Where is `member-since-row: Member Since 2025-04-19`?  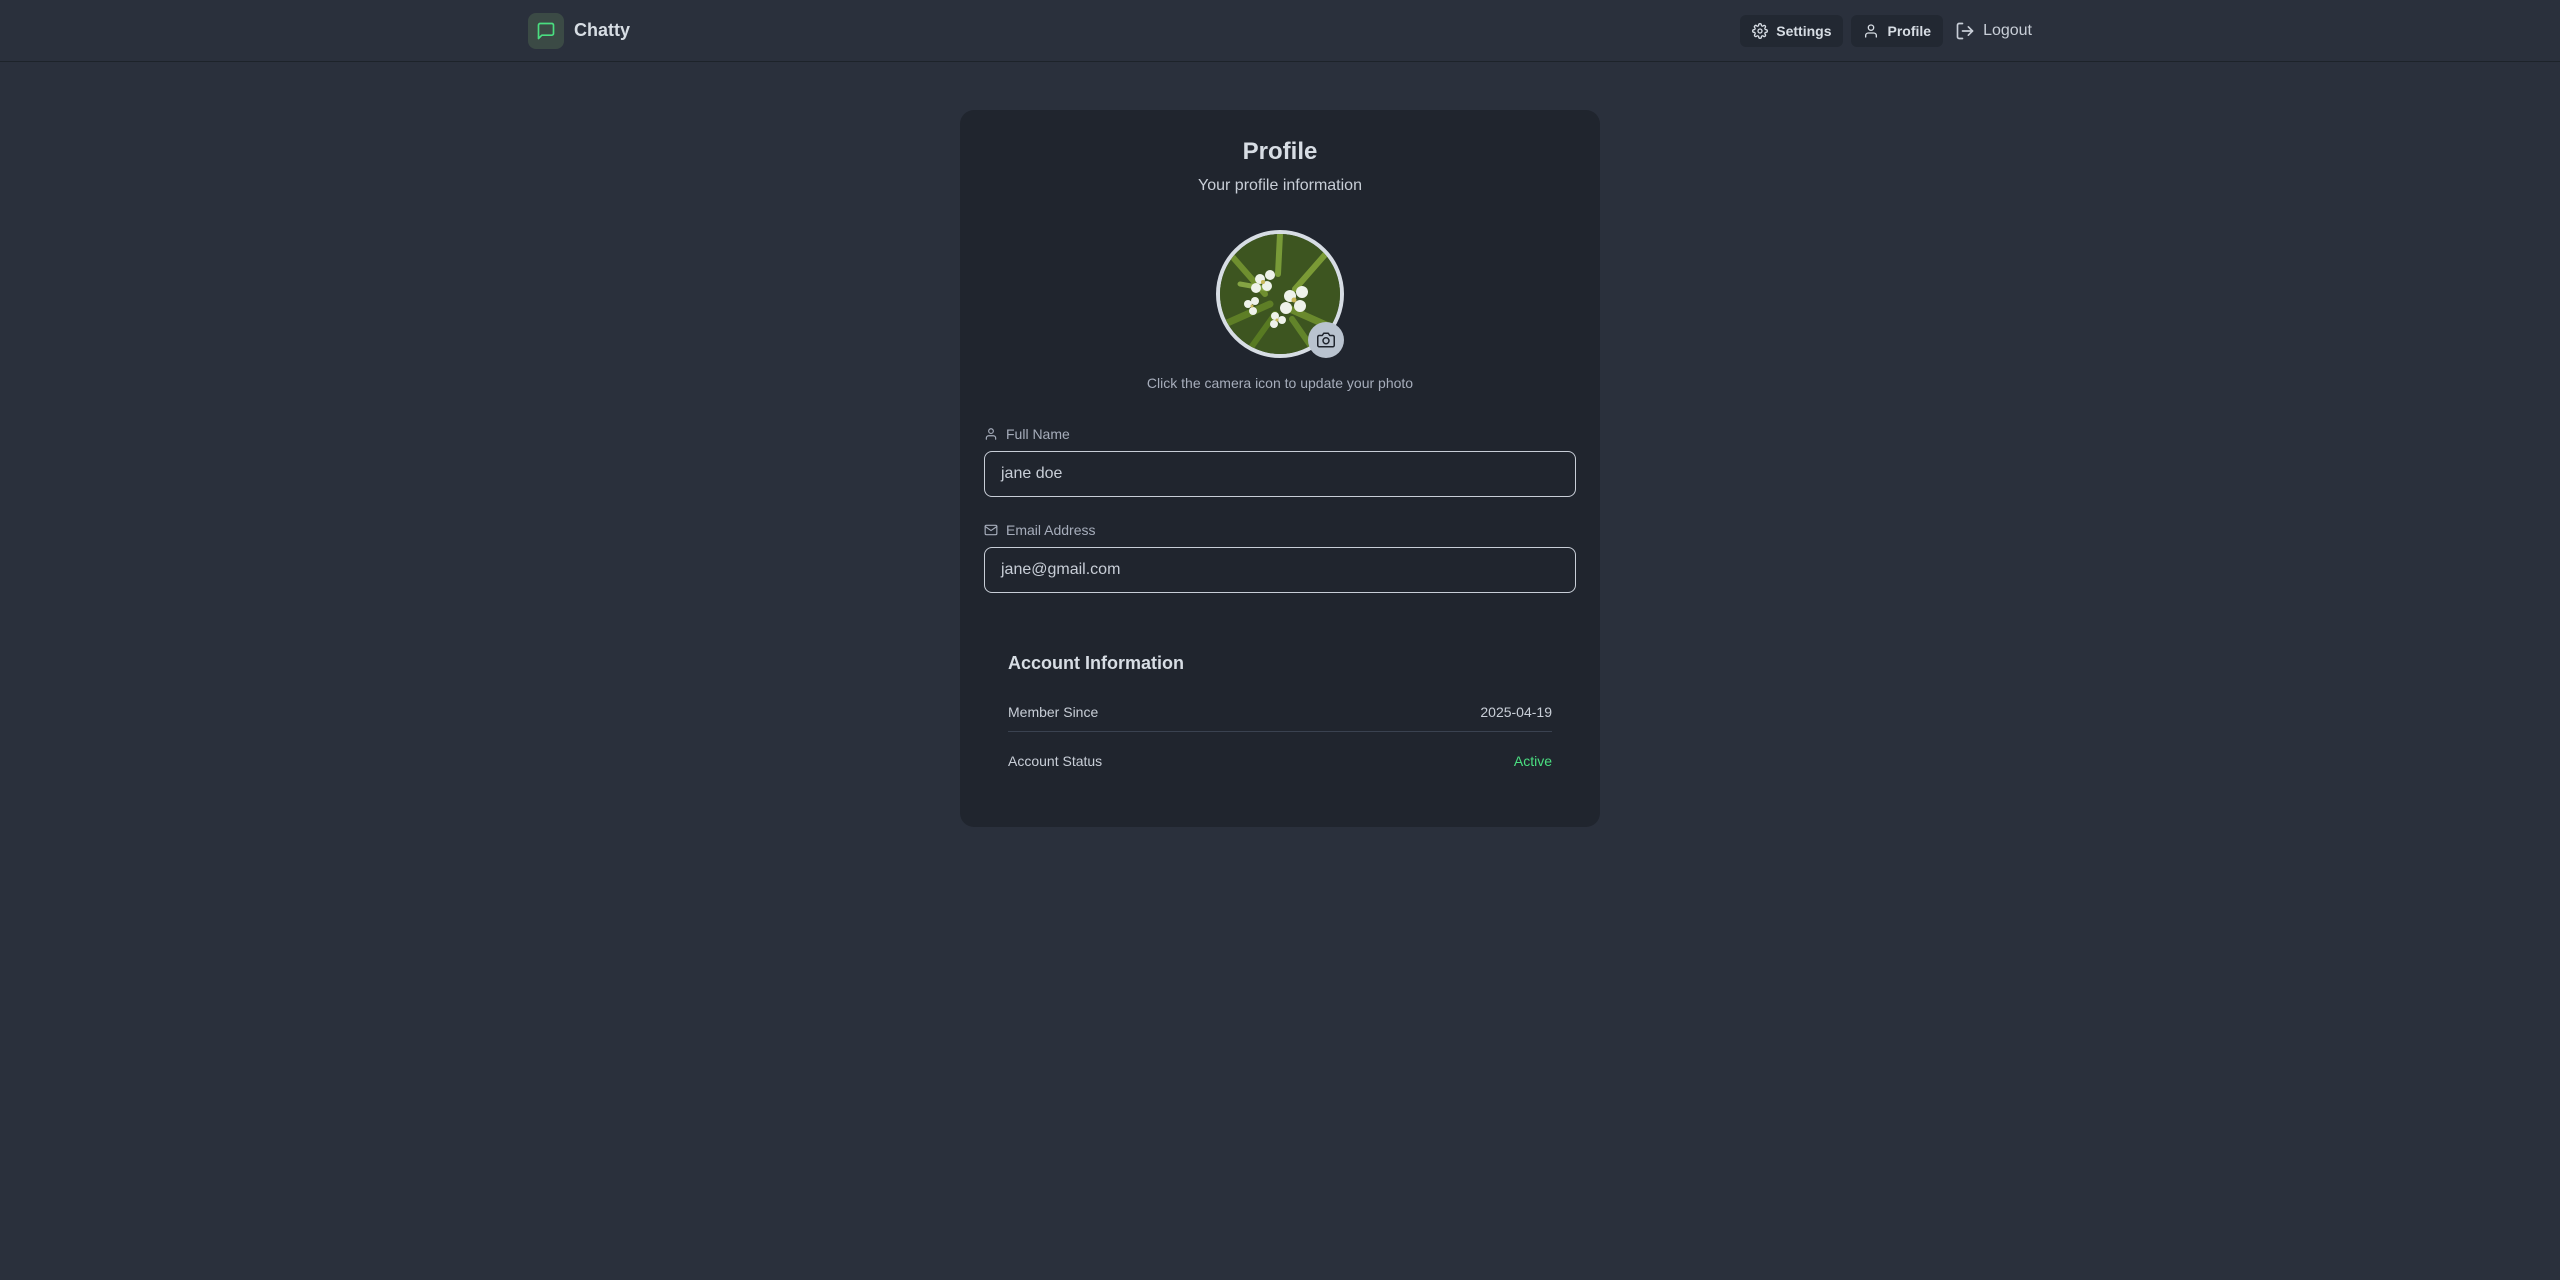 member-since-row: Member Since 2025-04-19 is located at coordinates (1280, 712).